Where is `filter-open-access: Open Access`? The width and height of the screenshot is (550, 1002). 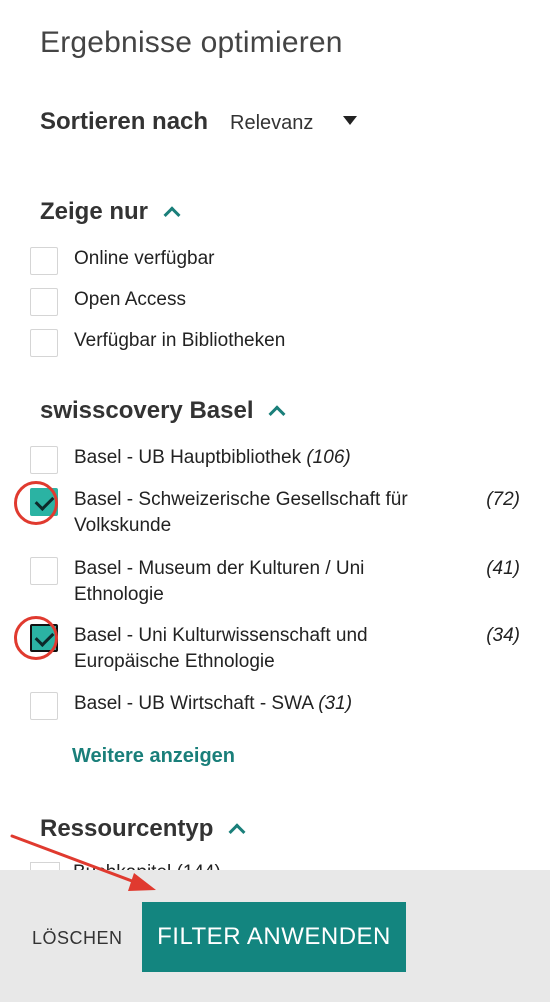
filter-open-access: Open Access is located at coordinates (275, 302).